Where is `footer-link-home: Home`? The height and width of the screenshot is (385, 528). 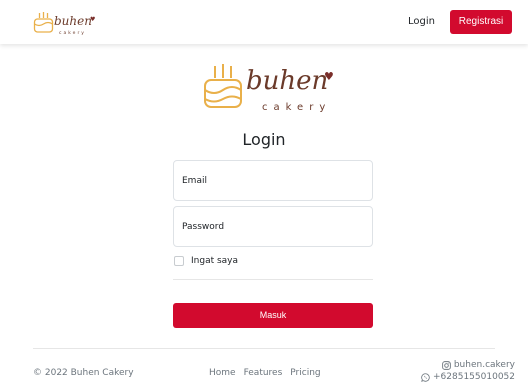 footer-link-home: Home is located at coordinates (222, 373).